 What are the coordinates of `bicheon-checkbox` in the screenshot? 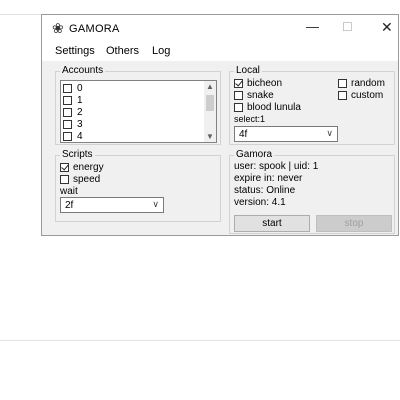 It's located at (238, 83).